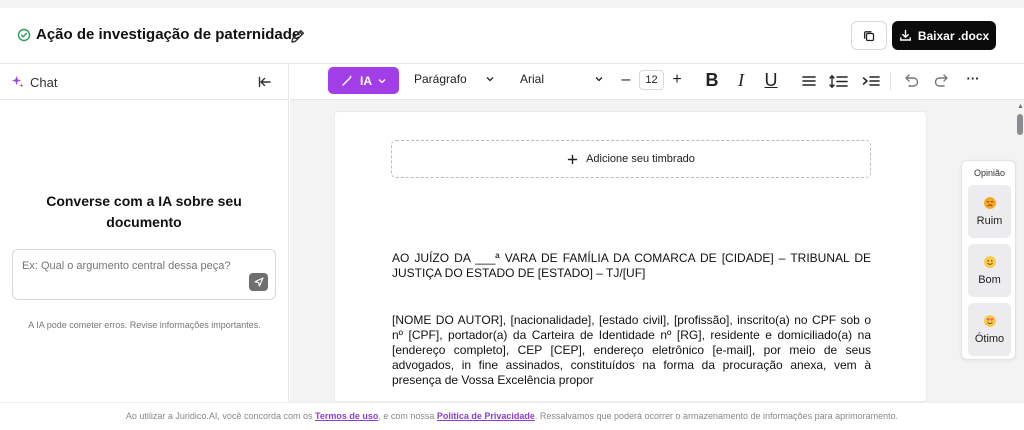 The width and height of the screenshot is (1024, 430). Describe the element at coordinates (839, 81) in the screenshot. I see `line-spacing-icon` at that location.